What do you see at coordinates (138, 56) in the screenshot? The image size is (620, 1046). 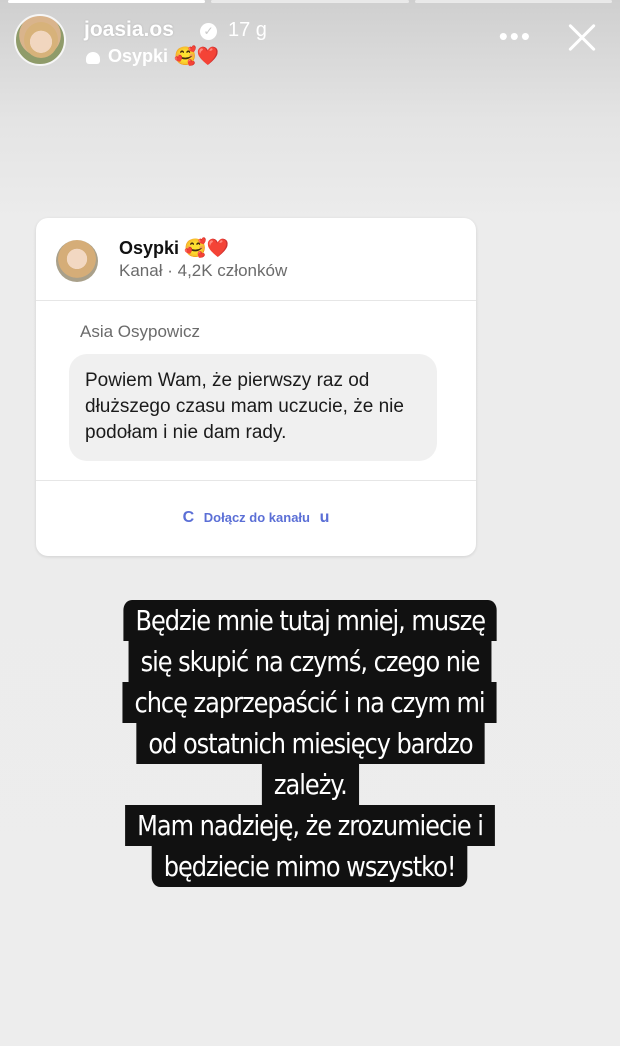 I see `music-title: Osypki` at bounding box center [138, 56].